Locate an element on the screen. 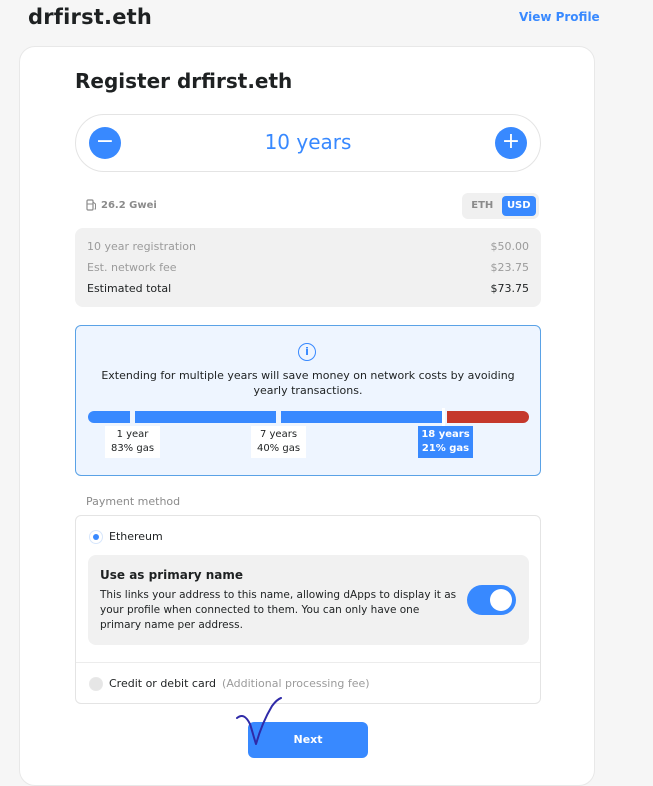  currency-usd-option: USD is located at coordinates (518, 206).